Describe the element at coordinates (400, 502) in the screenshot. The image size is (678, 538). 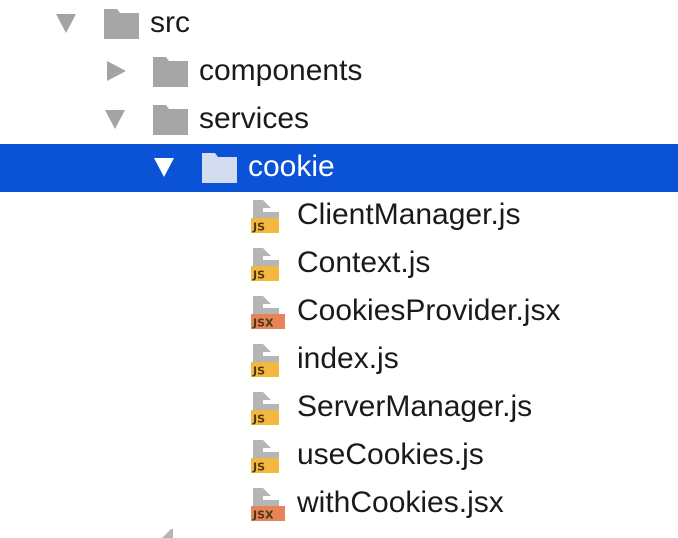
I see `tree-item-label: withCookies.jsx` at that location.